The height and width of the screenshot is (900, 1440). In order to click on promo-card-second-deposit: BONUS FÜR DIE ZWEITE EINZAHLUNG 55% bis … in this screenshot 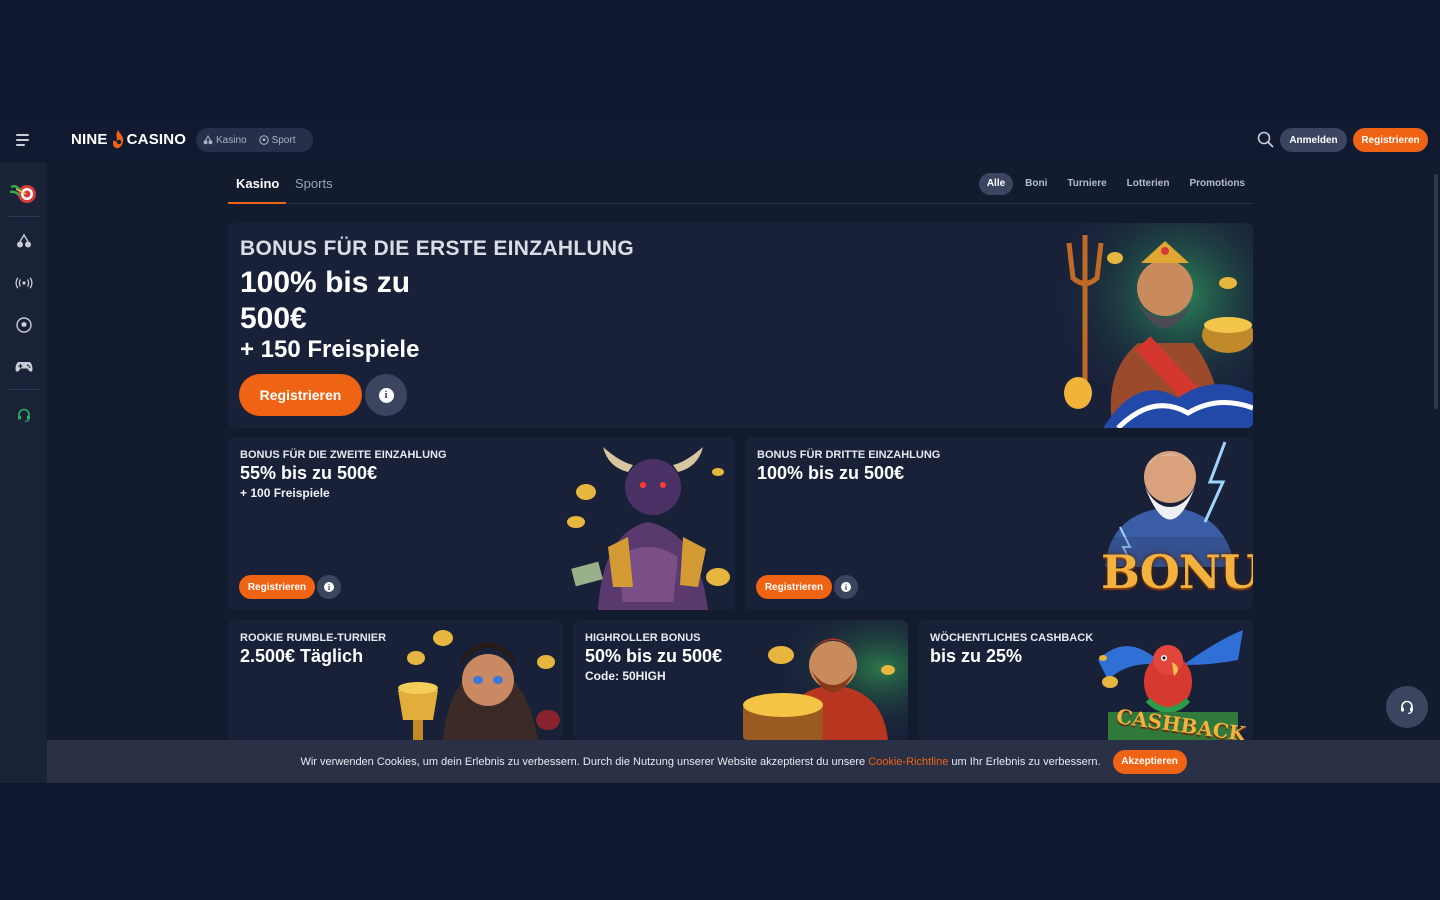, I will do `click(481, 523)`.